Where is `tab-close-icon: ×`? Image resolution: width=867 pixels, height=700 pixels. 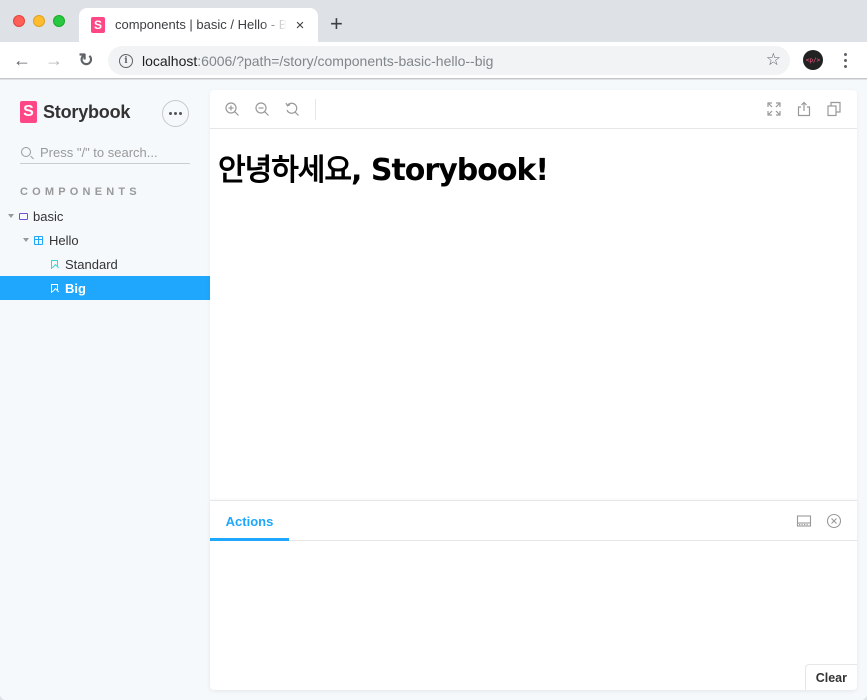
tab-close-icon: × is located at coordinates (300, 25).